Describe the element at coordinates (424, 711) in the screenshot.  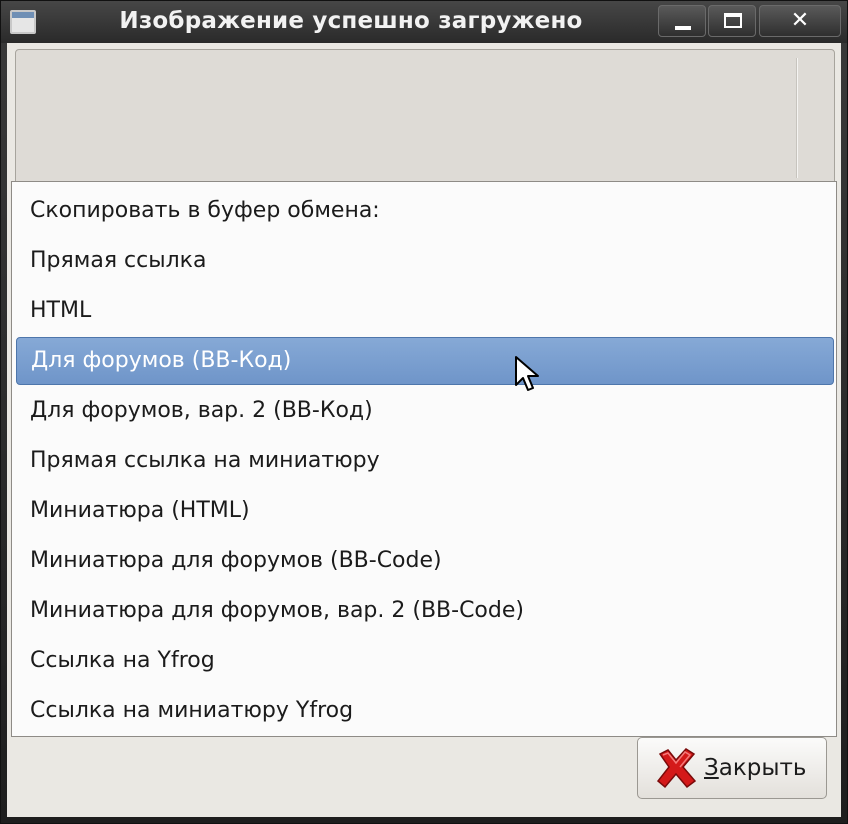
I see `menu-item-yfrog-thumbnail-link: Ссылка на миниатюру Yfrog` at that location.